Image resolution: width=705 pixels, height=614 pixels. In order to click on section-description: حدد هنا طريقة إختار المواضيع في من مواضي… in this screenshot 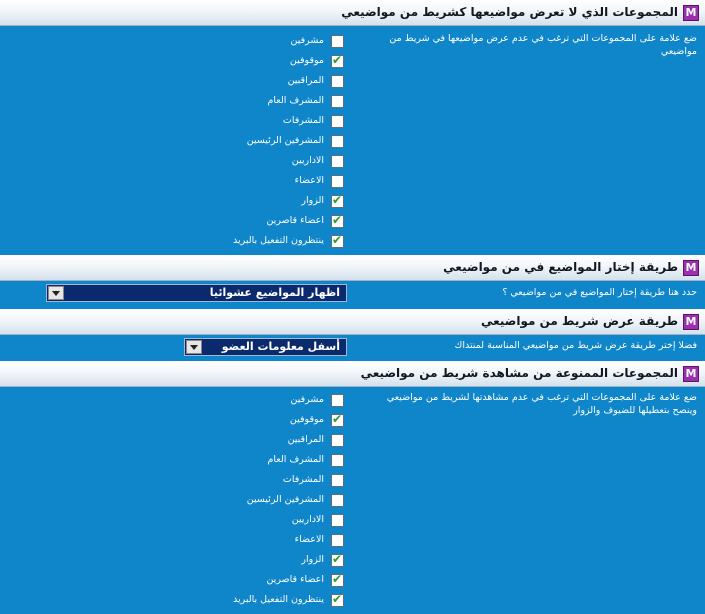, I will do `click(599, 292)`.